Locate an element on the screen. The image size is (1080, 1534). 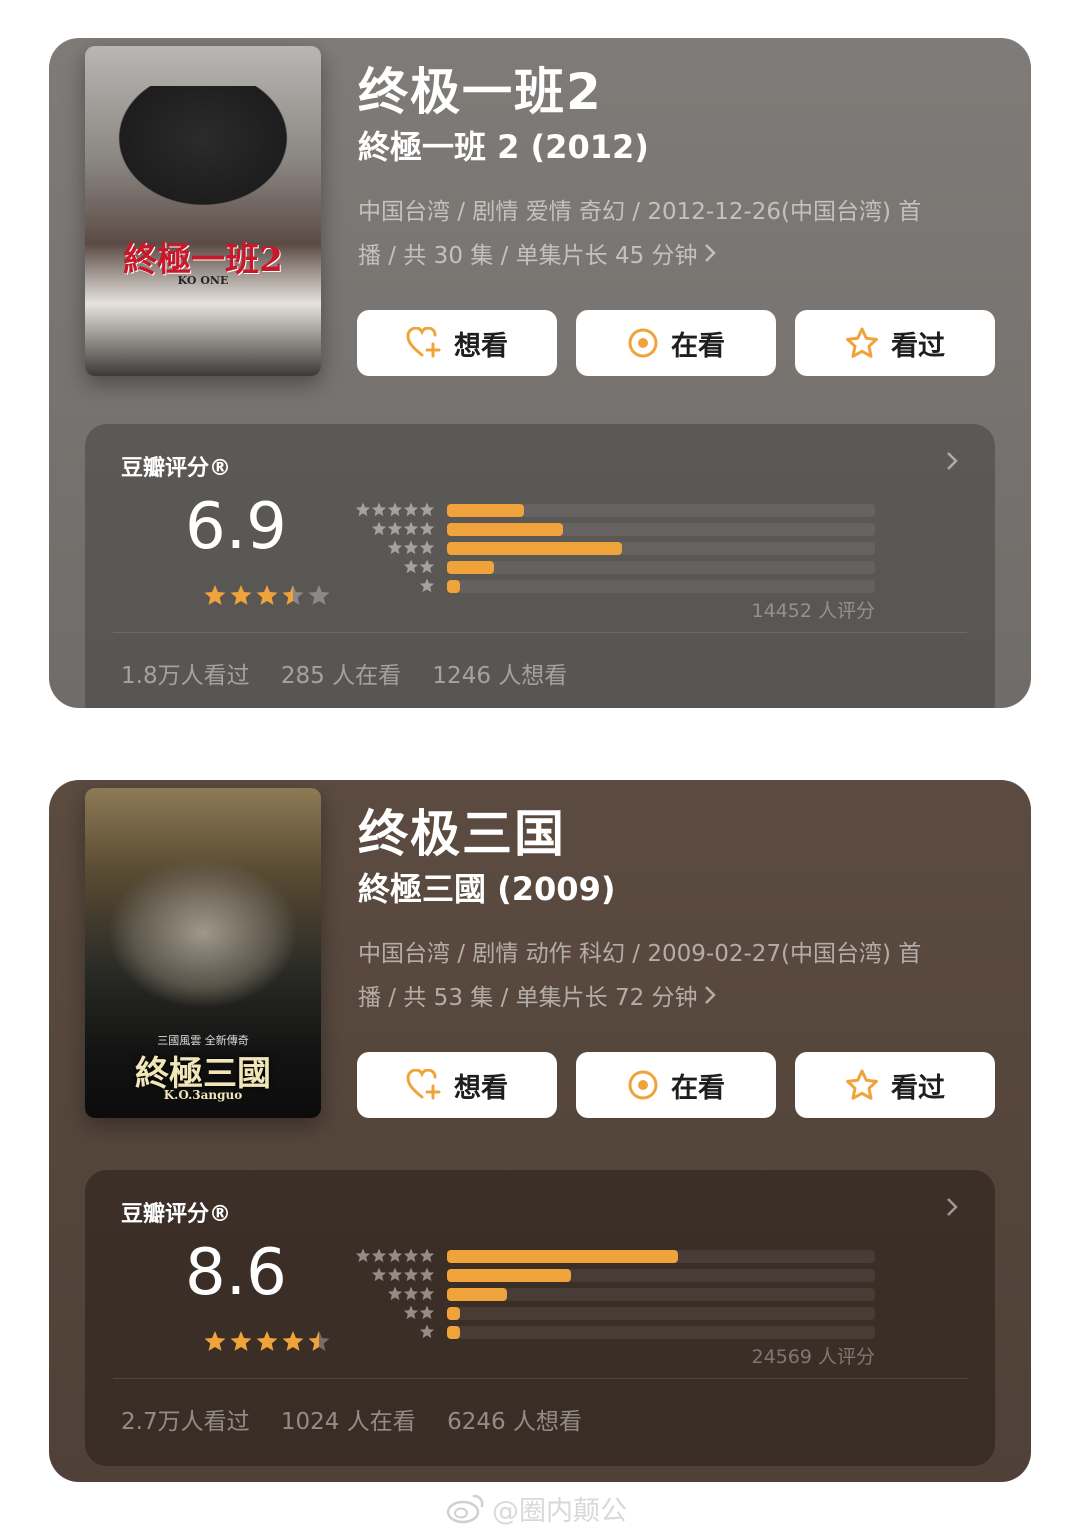
drama-info-line-2: 播 / 共 30 集 / 单集片长 45 分钟 is located at coordinates (528, 256).